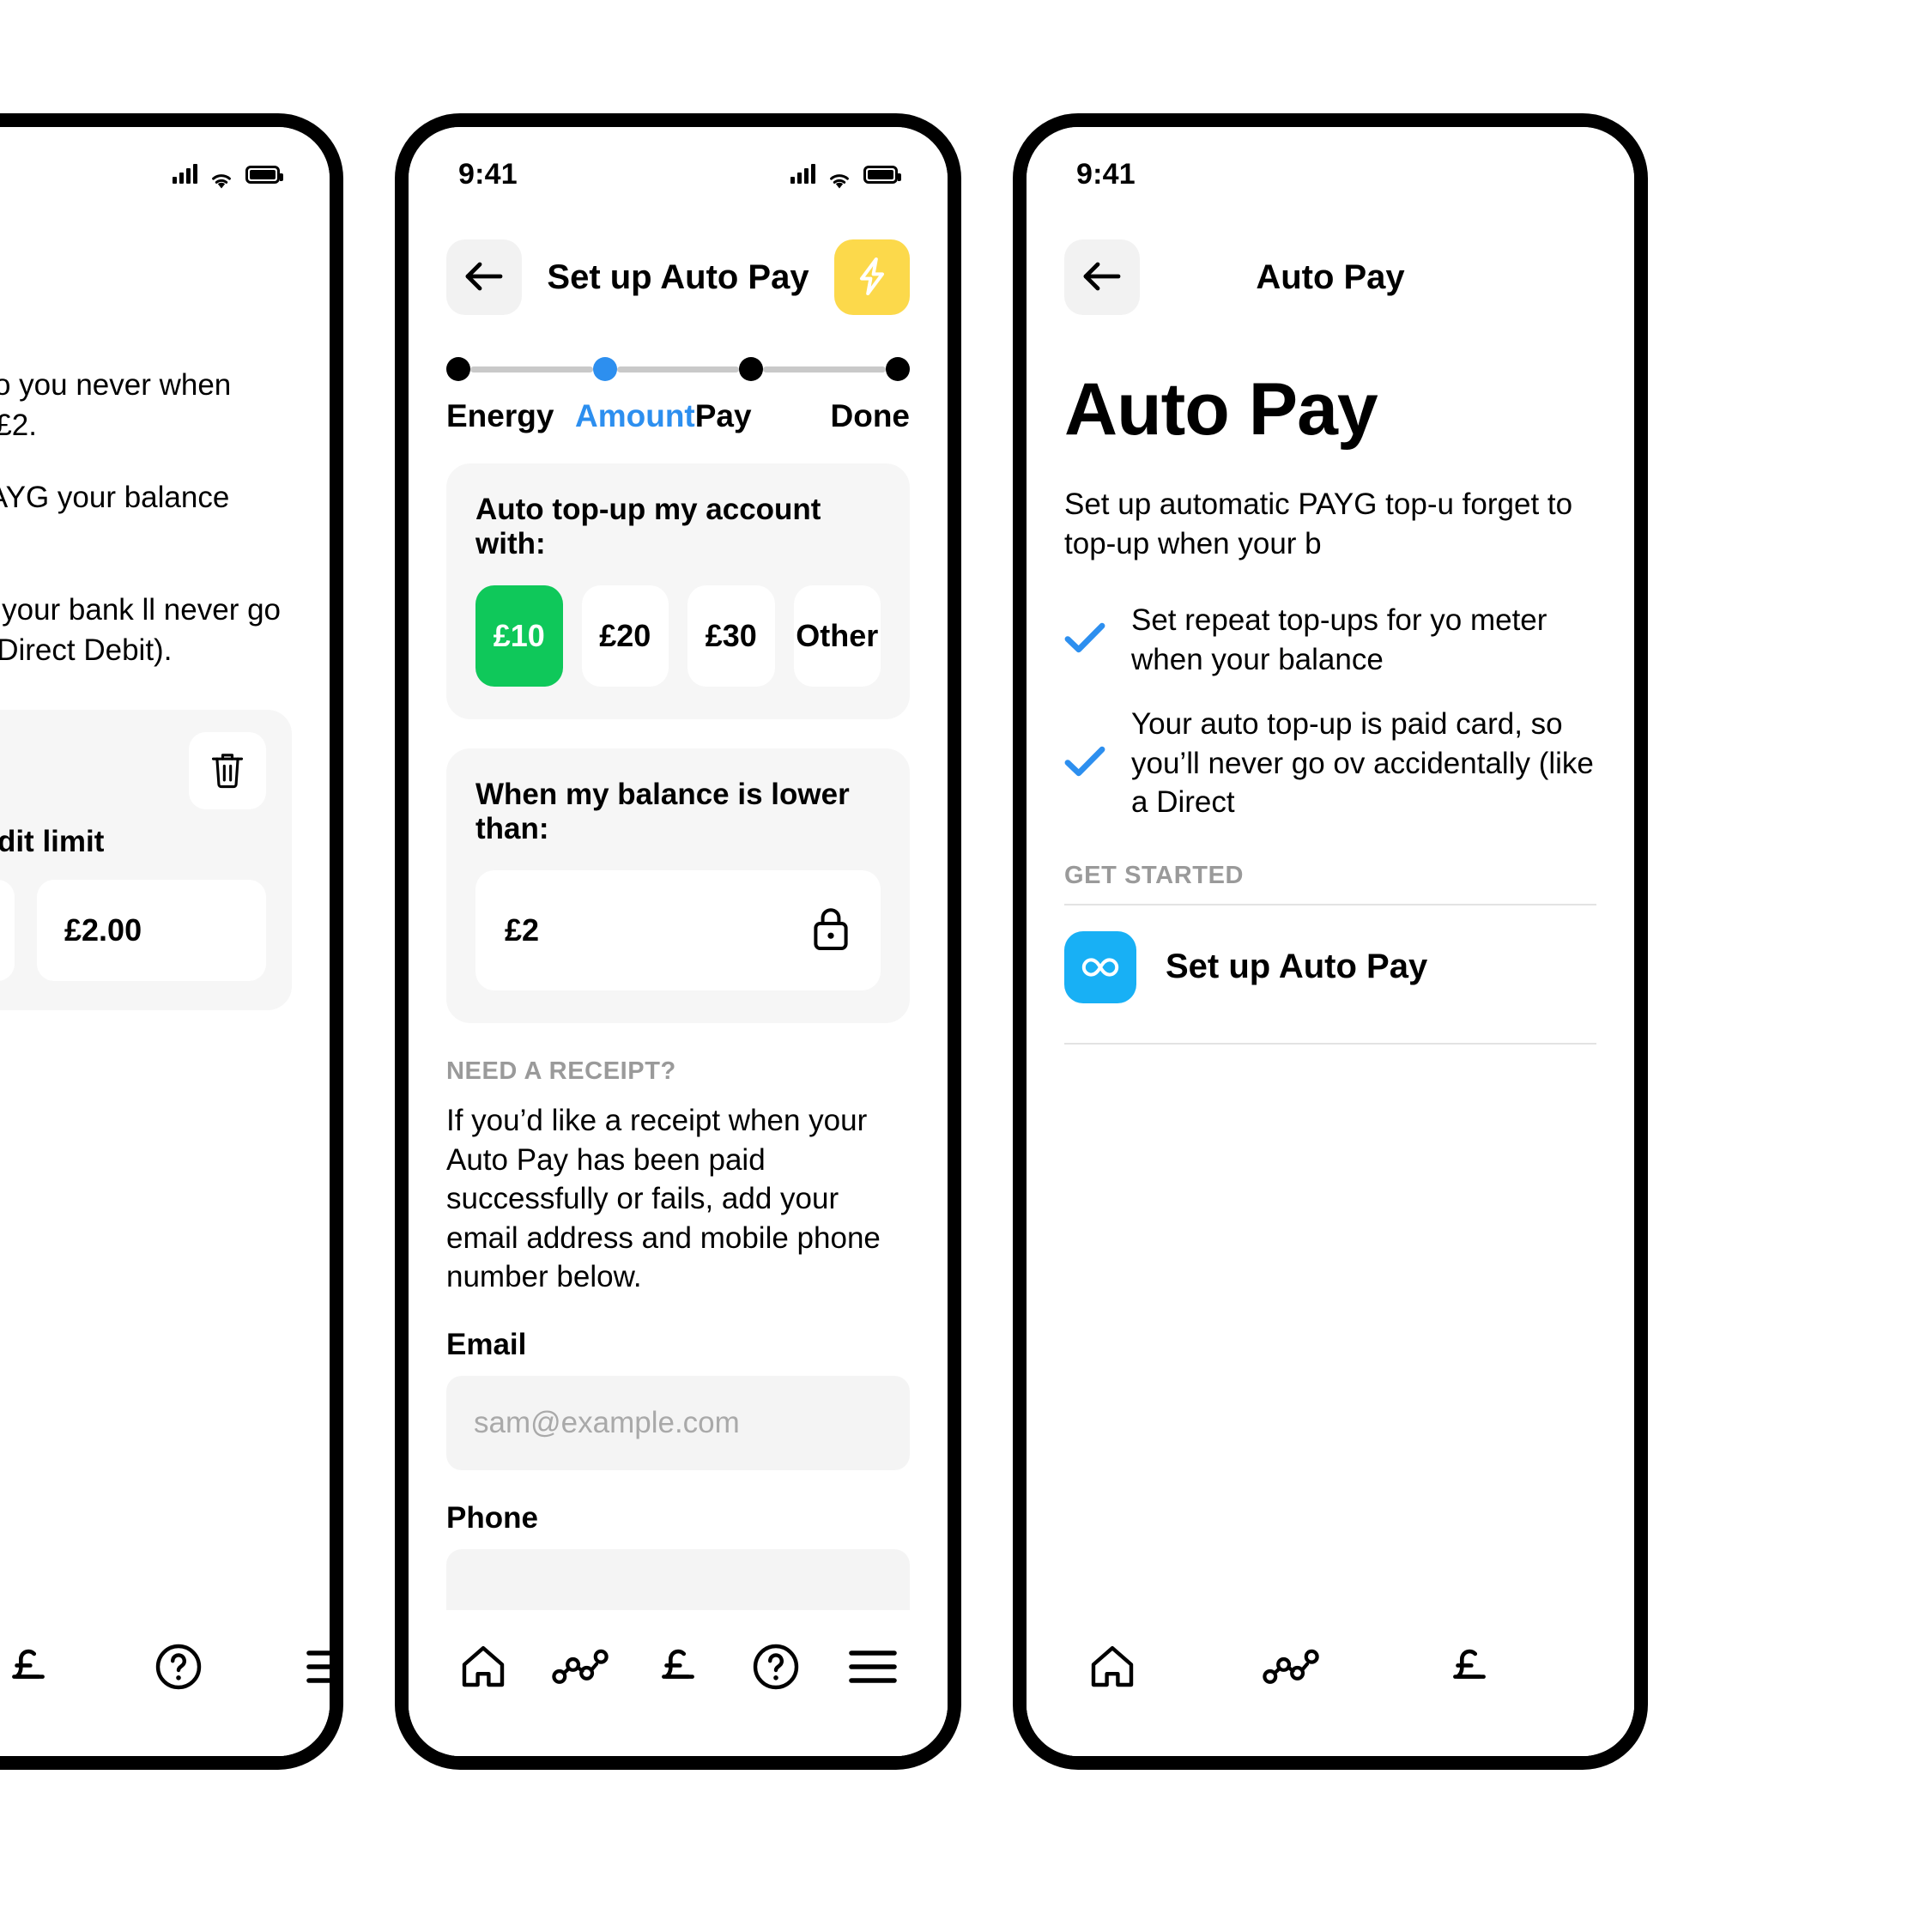 The width and height of the screenshot is (1932, 1932). I want to click on amount-option-30: £30, so click(731, 636).